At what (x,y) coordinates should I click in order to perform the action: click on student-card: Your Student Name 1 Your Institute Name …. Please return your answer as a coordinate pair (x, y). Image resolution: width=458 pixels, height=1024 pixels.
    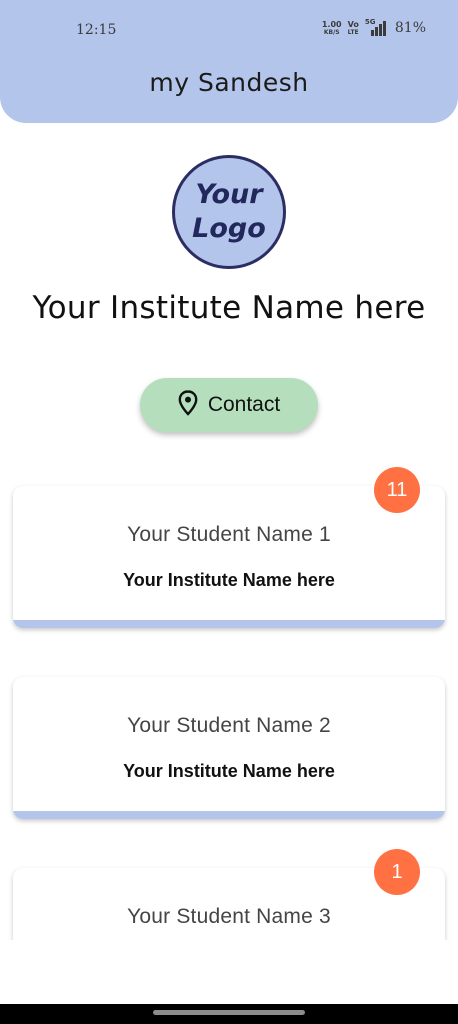
    Looking at the image, I should click on (229, 557).